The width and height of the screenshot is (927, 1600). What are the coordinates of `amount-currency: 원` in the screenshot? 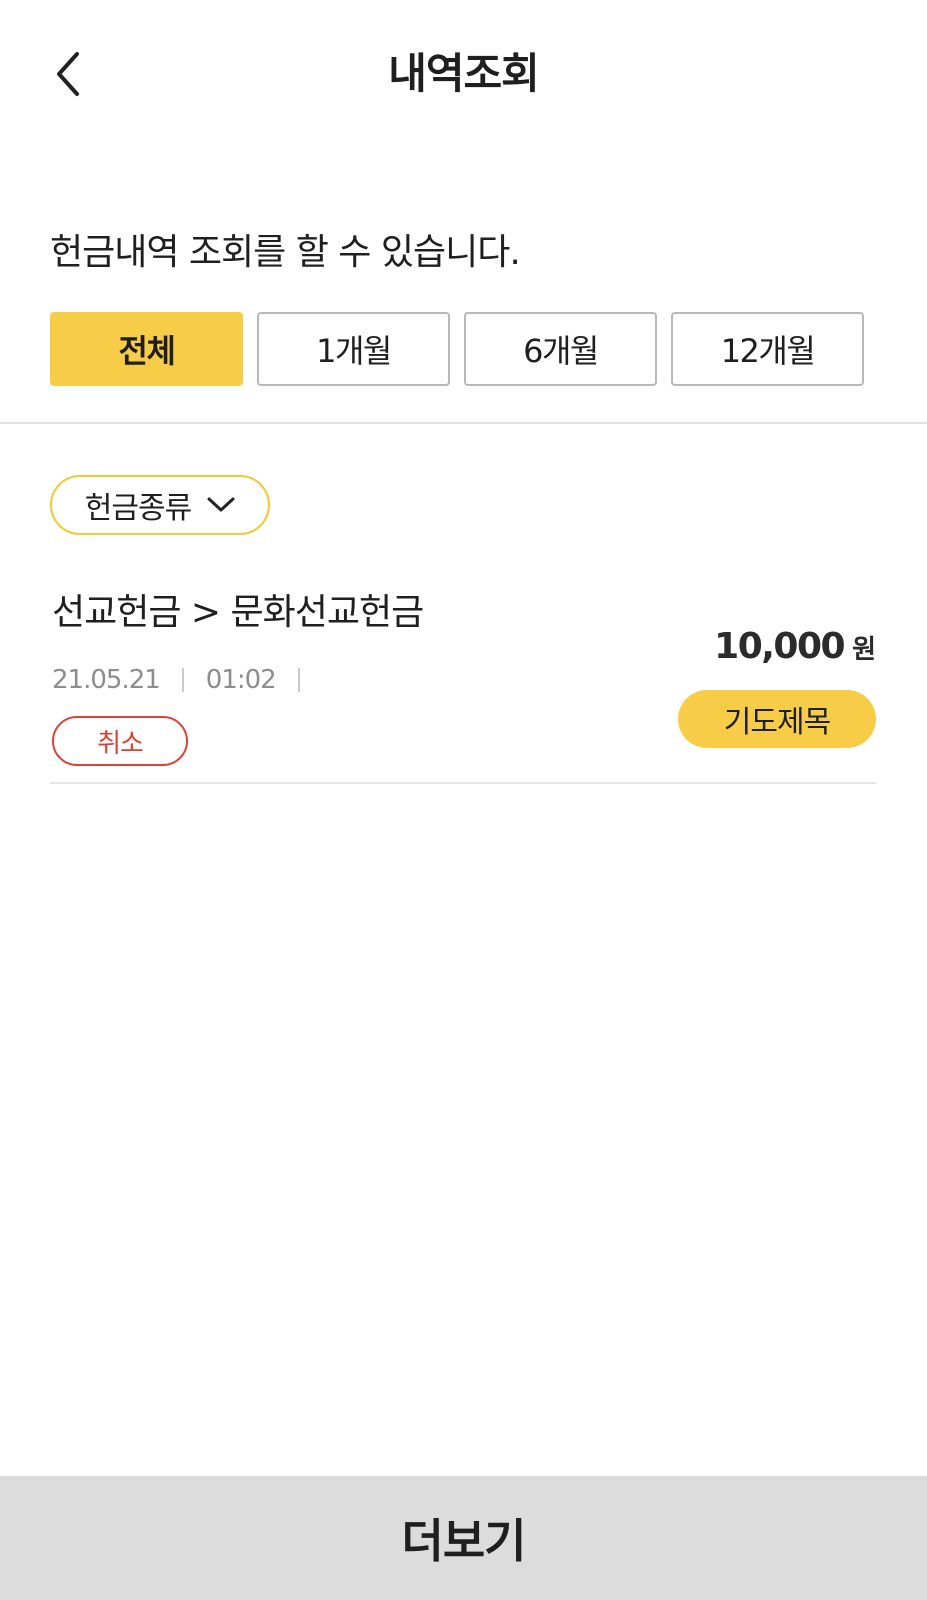 It's located at (864, 650).